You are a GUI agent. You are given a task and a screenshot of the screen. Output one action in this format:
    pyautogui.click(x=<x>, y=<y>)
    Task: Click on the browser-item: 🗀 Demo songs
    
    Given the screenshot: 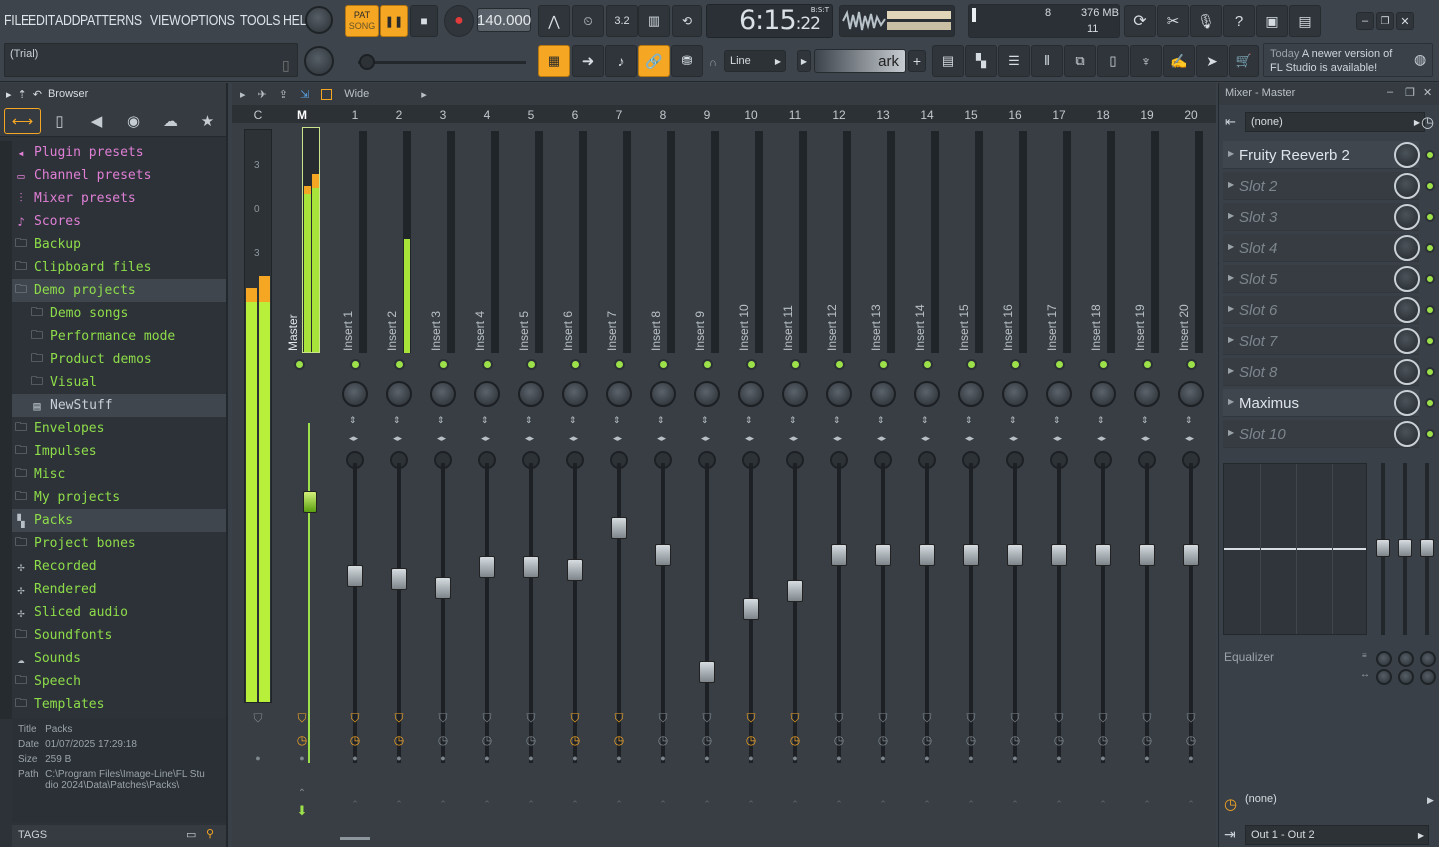 What is the action you would take?
    pyautogui.click(x=119, y=313)
    